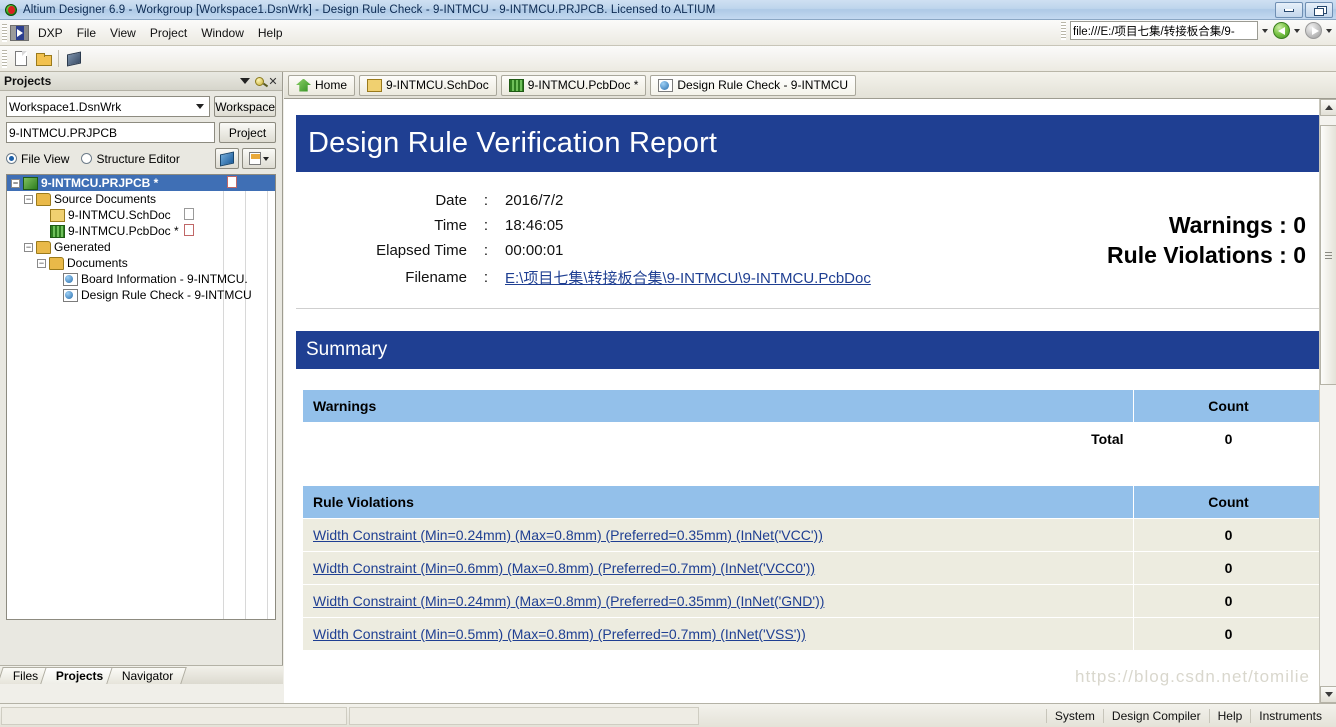 This screenshot has height=727, width=1336. What do you see at coordinates (259, 81) in the screenshot?
I see `pin-icon` at bounding box center [259, 81].